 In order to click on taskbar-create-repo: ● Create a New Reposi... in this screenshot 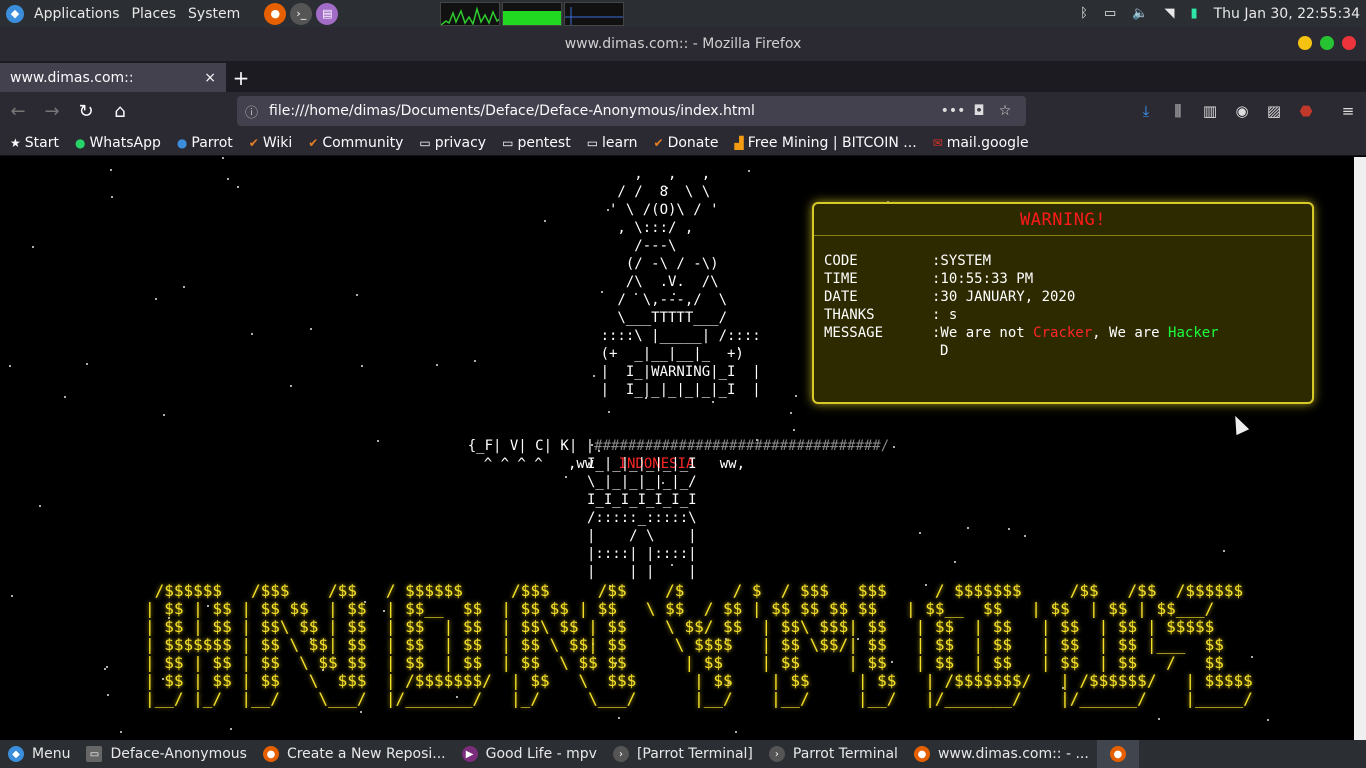, I will do `click(354, 754)`.